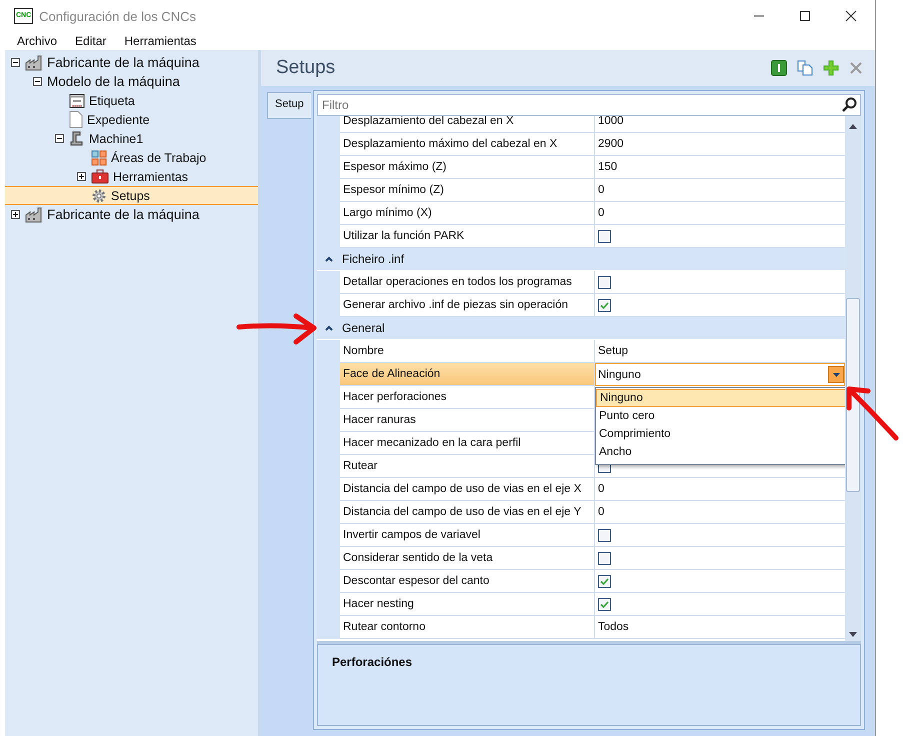 The image size is (903, 736). Describe the element at coordinates (131, 138) in the screenshot. I see `tree-item: Machine1` at that location.